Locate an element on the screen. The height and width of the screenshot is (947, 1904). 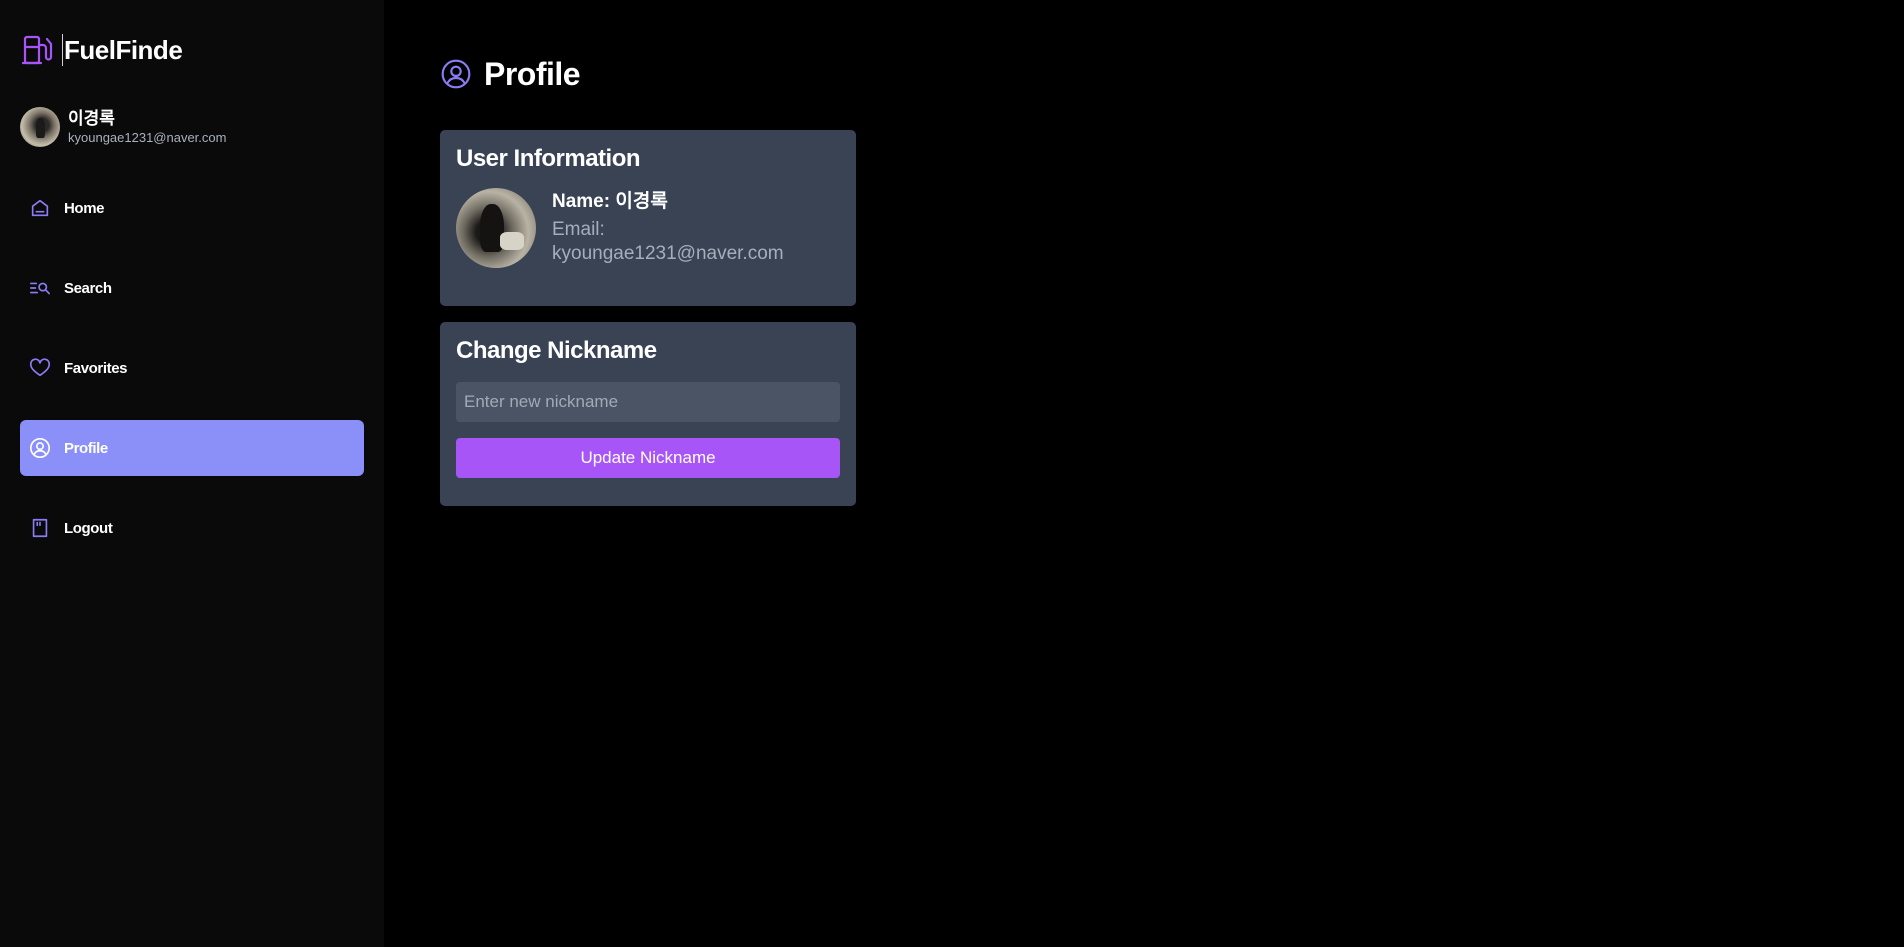
heart-icon is located at coordinates (40, 367).